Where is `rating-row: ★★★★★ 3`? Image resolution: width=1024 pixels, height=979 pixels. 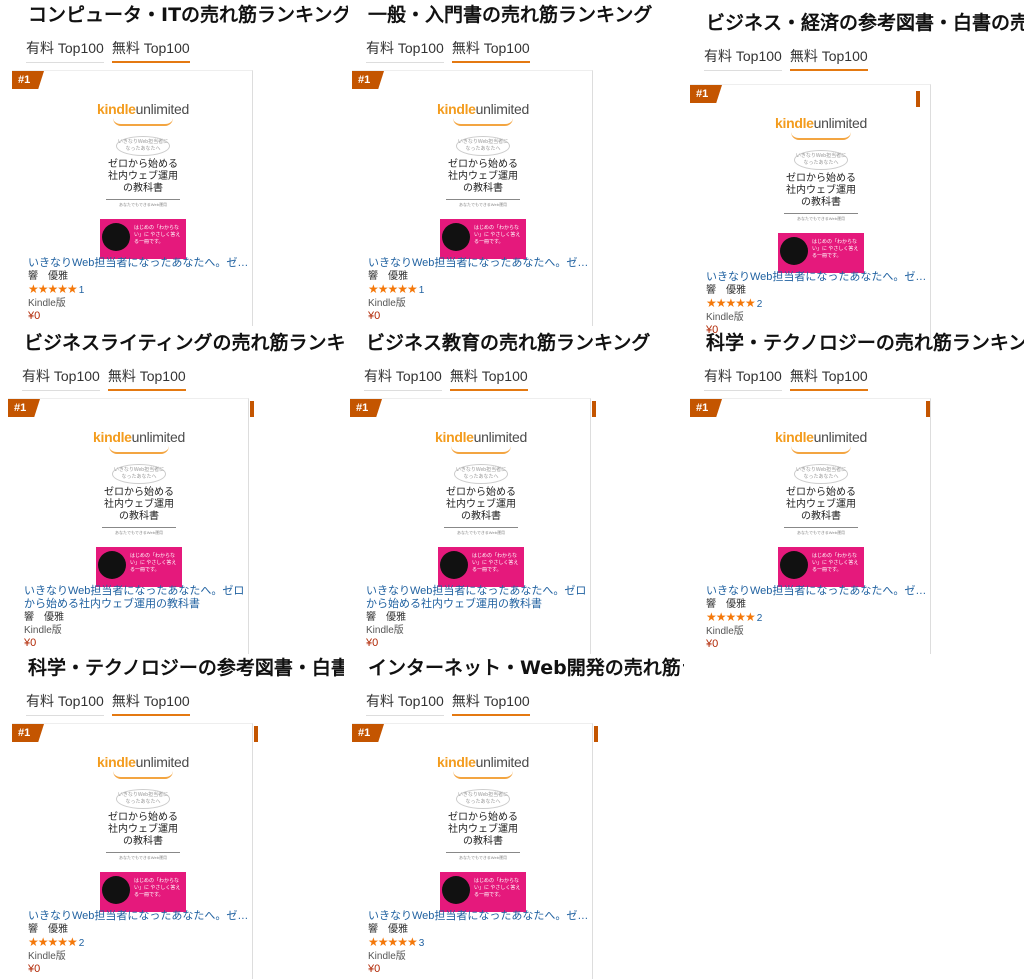
rating-row: ★★★★★ 3 is located at coordinates (482, 943).